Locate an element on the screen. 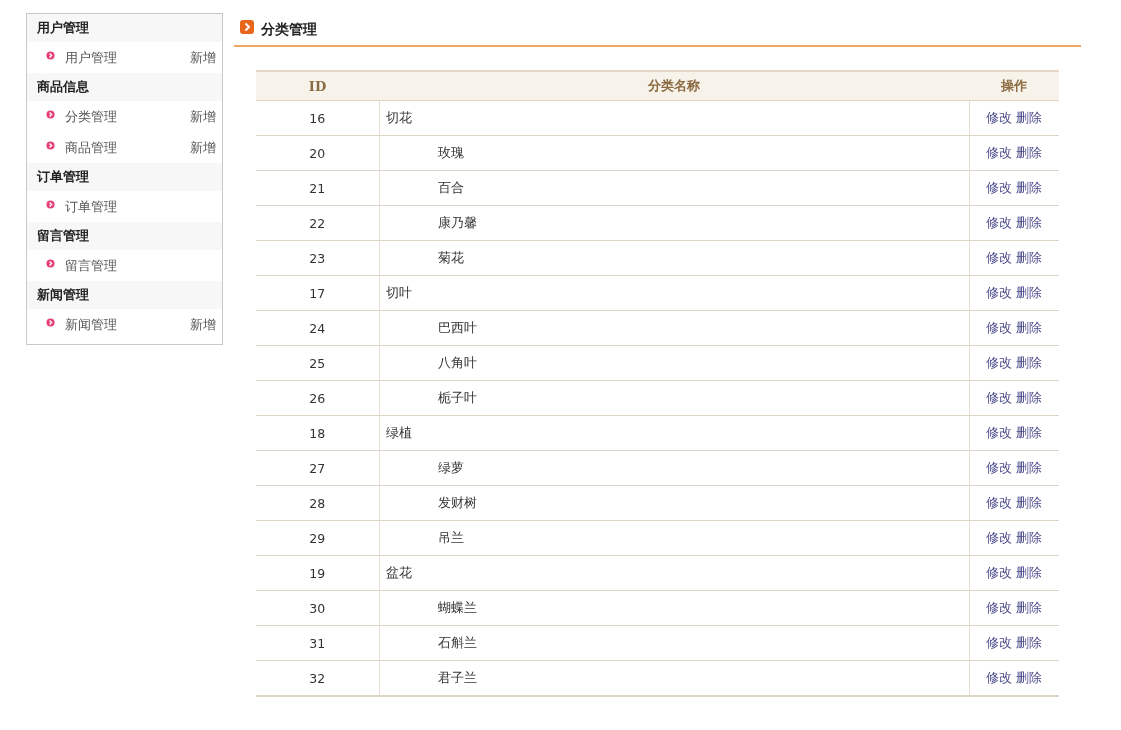 Image resolution: width=1121 pixels, height=730 pixels. table-cell: 25 is located at coordinates (317, 363).